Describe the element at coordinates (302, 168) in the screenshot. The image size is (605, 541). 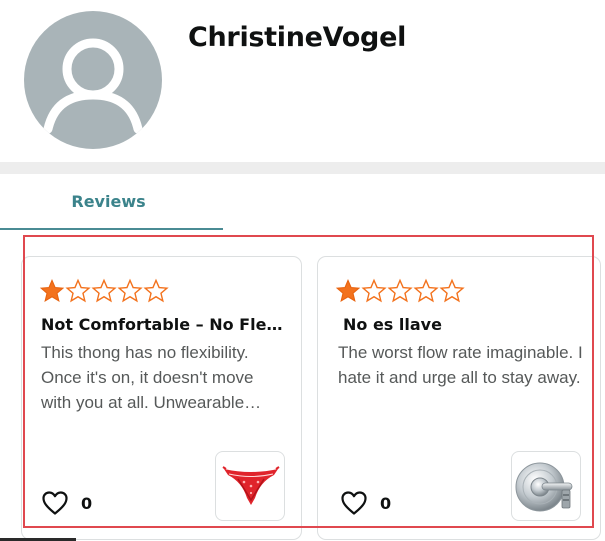
I see `section-divider` at that location.